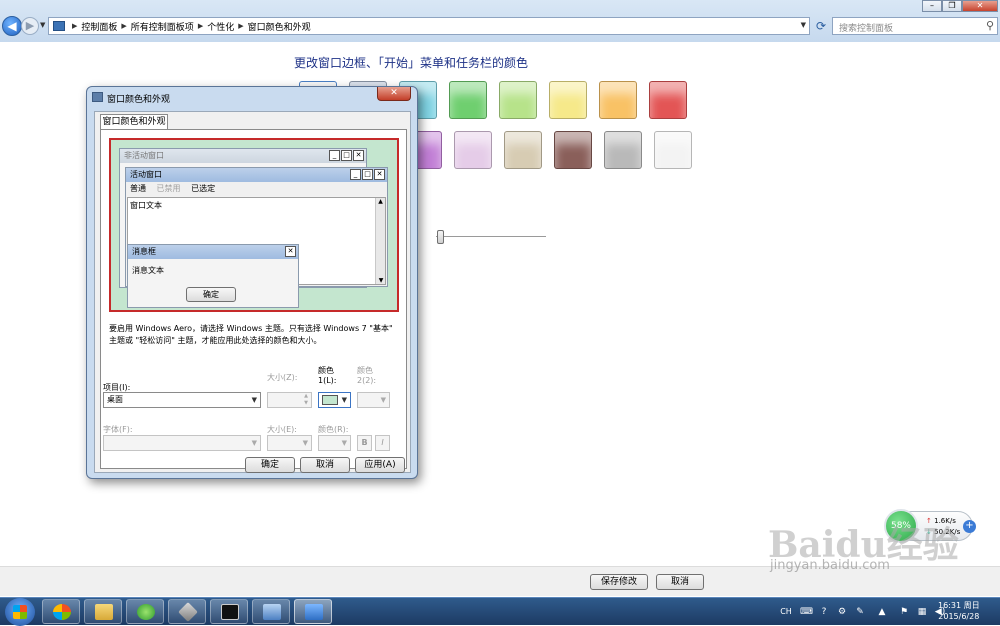  I want to click on color-intensity-slider-track, so click(491, 236).